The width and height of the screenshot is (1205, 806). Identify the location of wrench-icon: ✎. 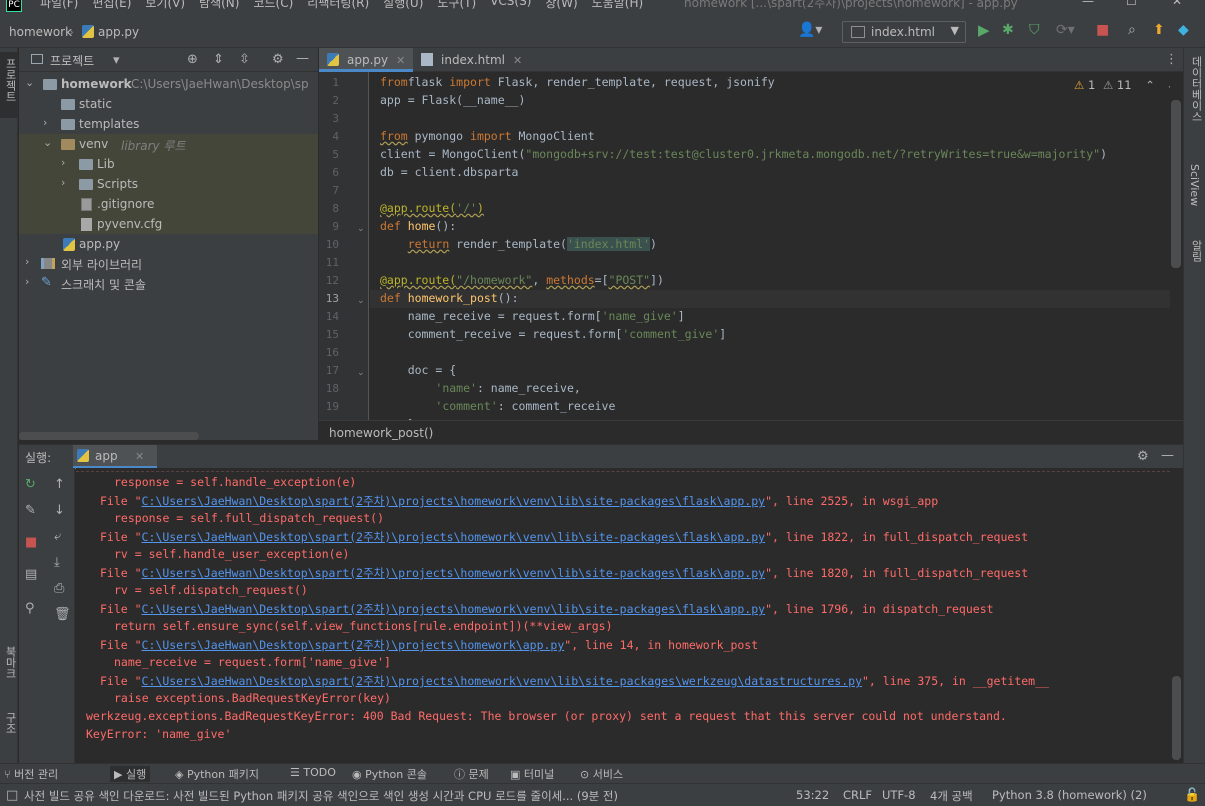
(30, 510).